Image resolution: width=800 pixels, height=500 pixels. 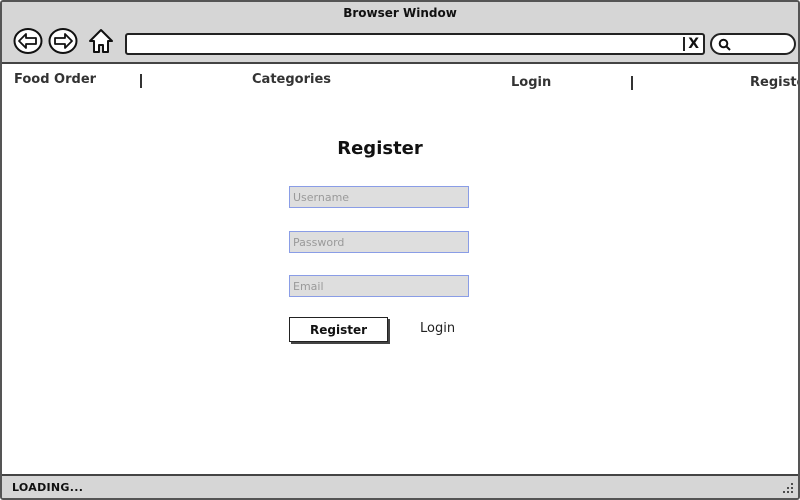 I want to click on nav-brand-food-order: Food Order, so click(x=55, y=79).